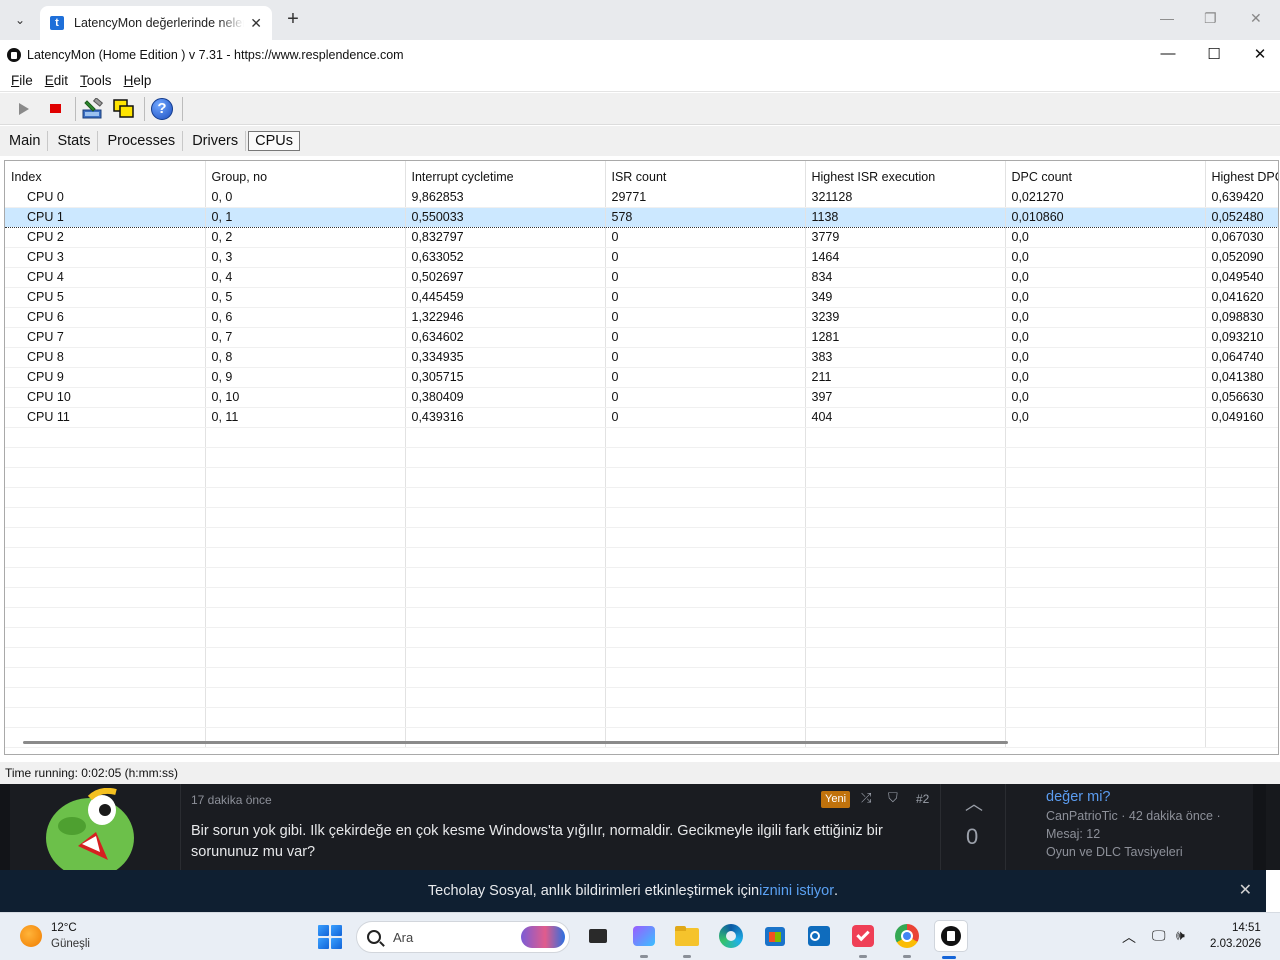 Image resolution: width=1280 pixels, height=960 pixels. I want to click on volume-icon: 🕪, so click(1180, 935).